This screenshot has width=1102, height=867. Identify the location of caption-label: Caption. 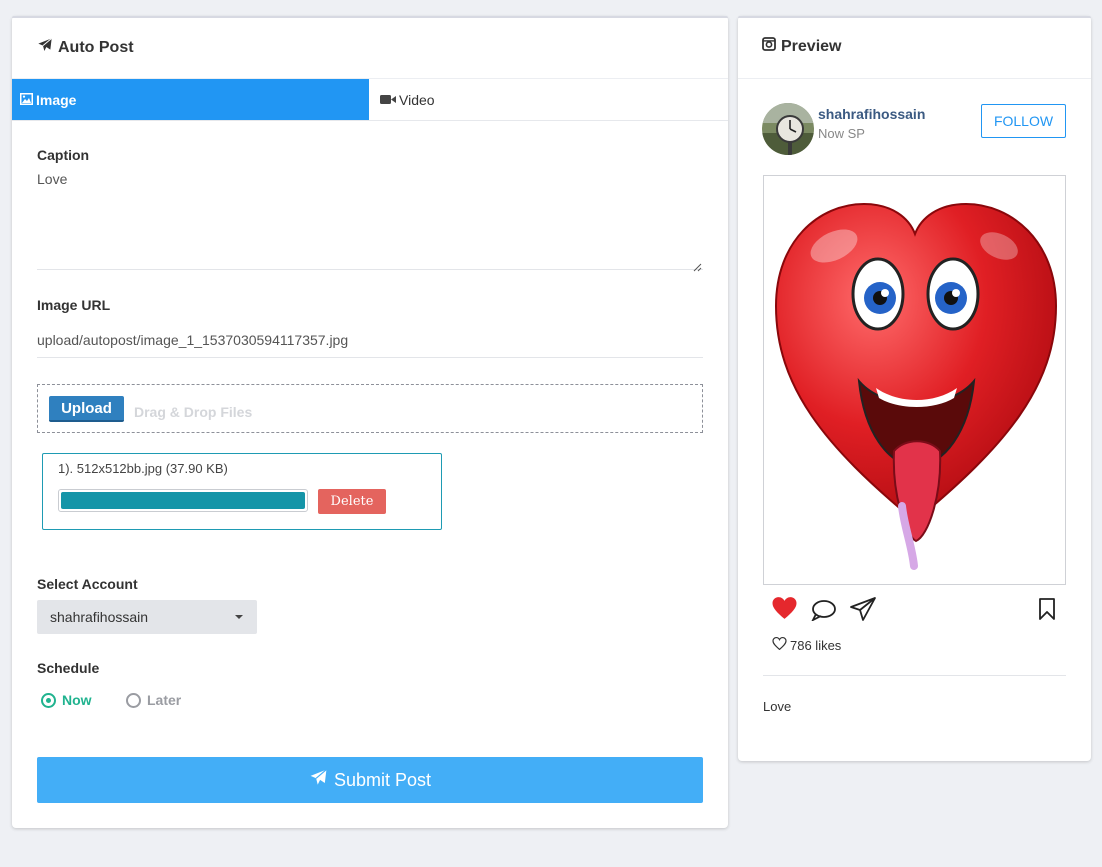
(63, 155).